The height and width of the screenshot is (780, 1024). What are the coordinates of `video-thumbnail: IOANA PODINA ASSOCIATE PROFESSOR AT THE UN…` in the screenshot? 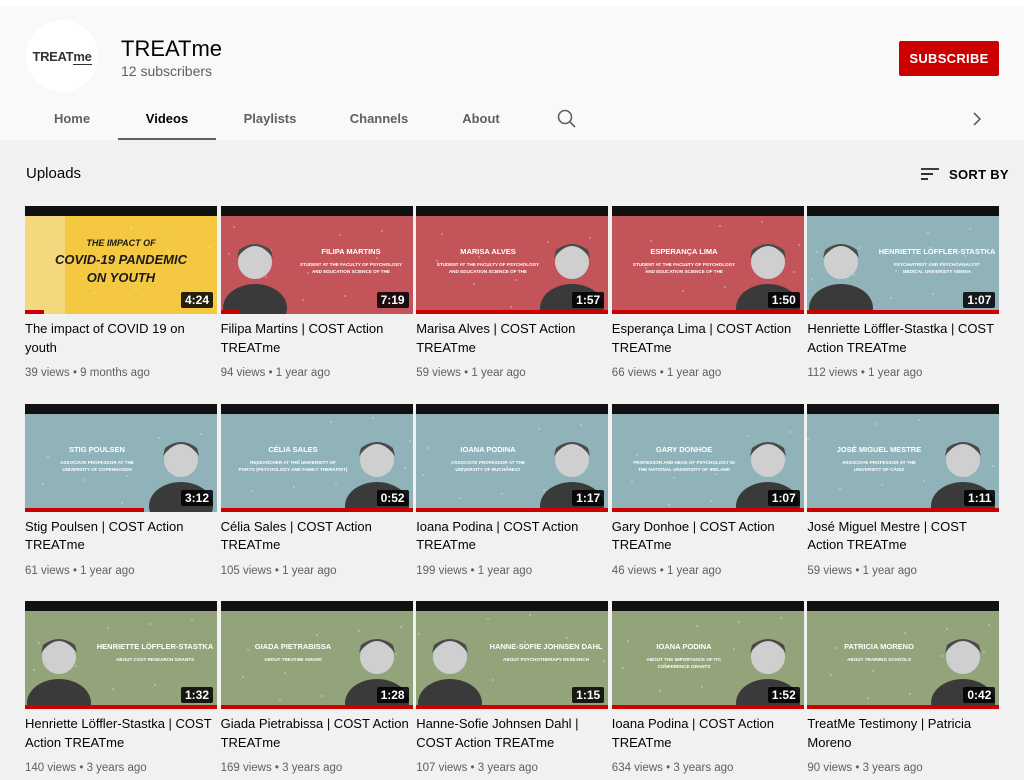 It's located at (512, 457).